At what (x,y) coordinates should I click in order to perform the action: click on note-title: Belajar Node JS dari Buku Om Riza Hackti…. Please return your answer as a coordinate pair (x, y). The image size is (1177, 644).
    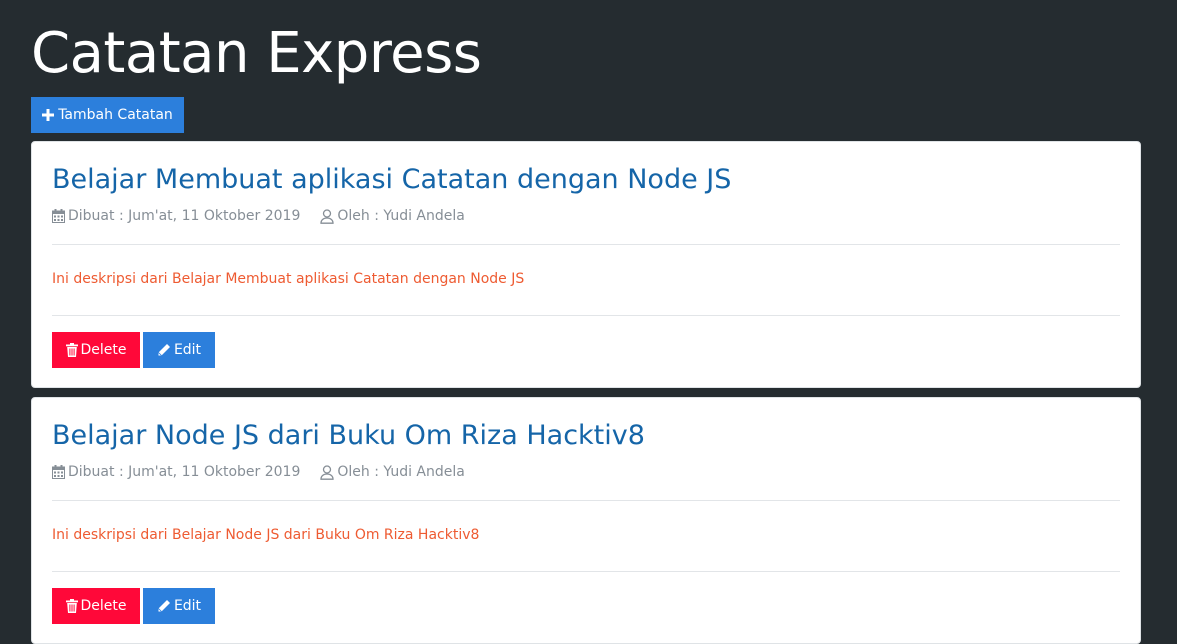
    Looking at the image, I should click on (348, 435).